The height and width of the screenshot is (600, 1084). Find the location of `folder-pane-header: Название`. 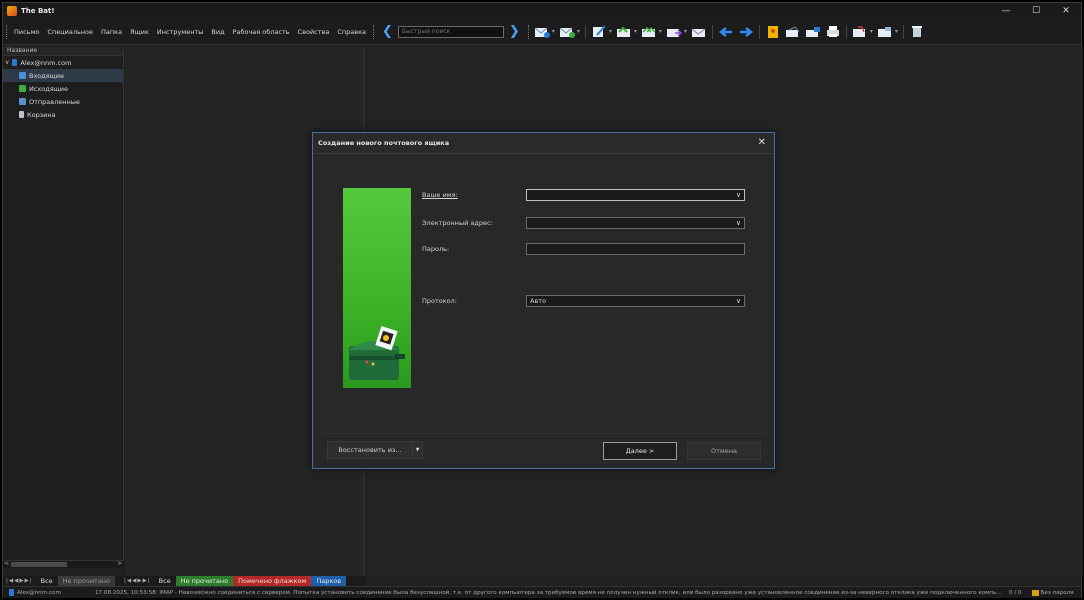

folder-pane-header: Название is located at coordinates (63, 51).